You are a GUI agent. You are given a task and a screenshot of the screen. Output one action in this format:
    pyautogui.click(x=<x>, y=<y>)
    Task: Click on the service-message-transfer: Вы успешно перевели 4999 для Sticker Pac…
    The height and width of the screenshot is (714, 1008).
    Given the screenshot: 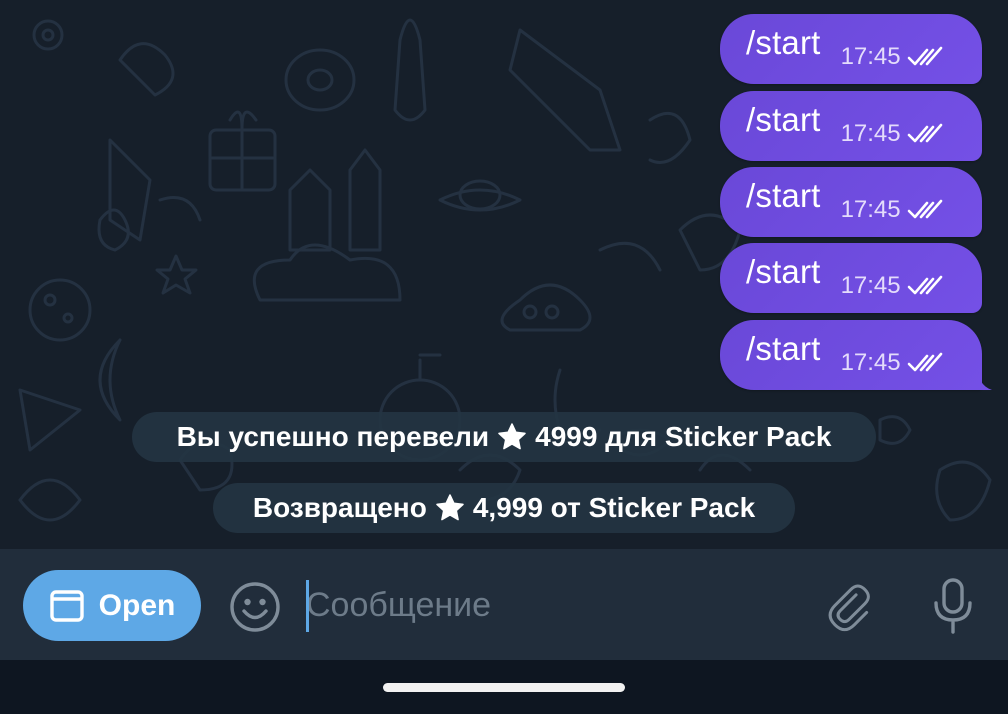 What is the action you would take?
    pyautogui.click(x=504, y=437)
    